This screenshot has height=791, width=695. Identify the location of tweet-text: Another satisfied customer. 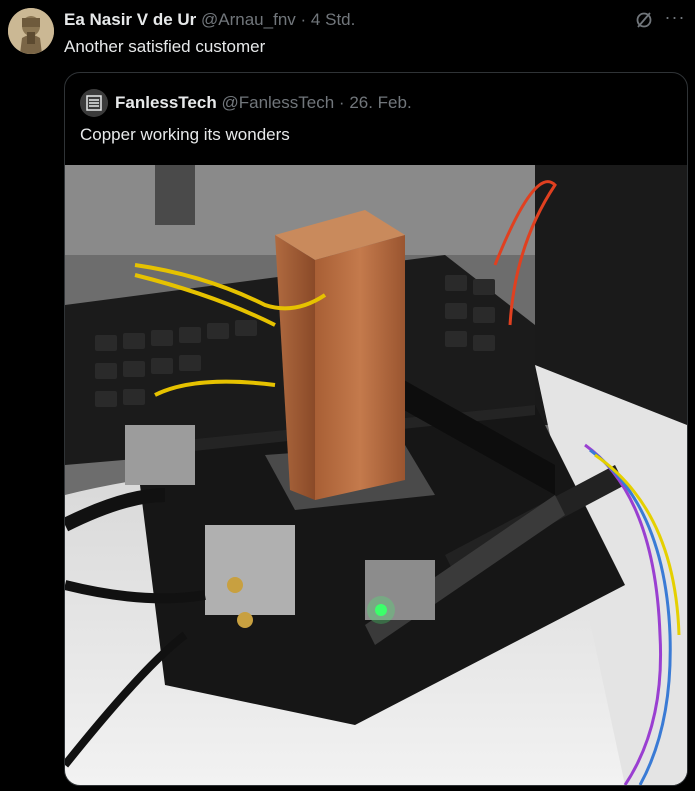
(165, 46).